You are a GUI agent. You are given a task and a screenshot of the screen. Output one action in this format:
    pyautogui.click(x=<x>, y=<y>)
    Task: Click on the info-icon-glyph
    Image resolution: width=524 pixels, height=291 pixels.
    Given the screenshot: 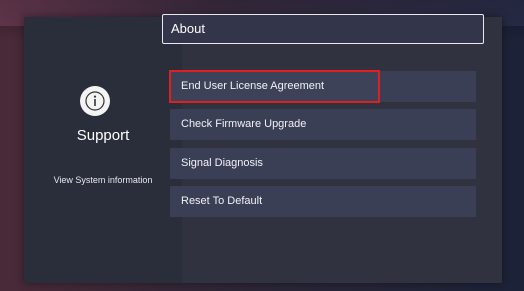 What is the action you would take?
    pyautogui.click(x=95, y=101)
    